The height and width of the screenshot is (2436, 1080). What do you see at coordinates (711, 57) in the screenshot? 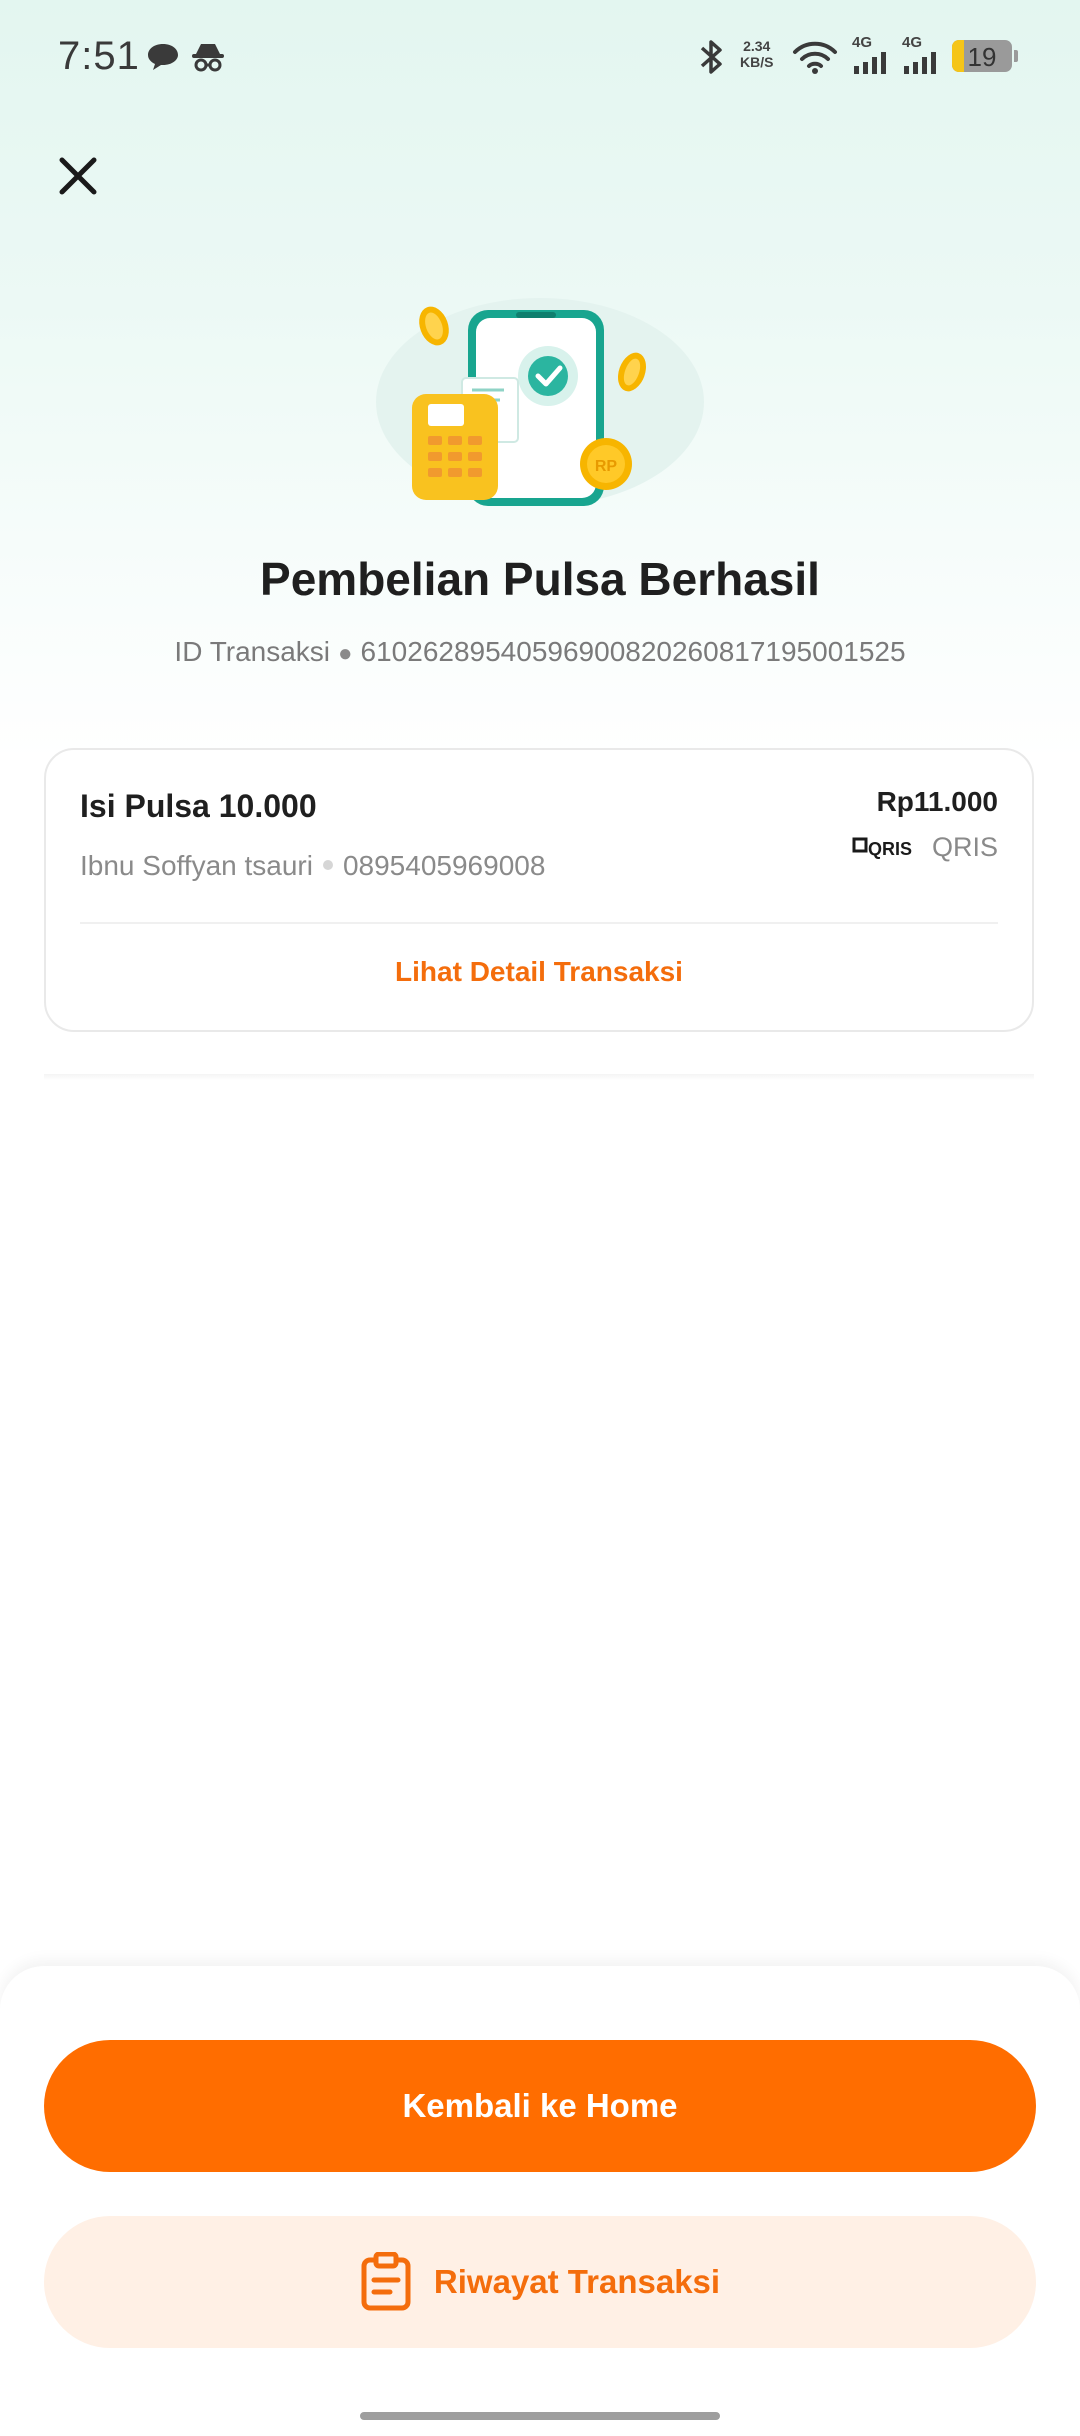
I see `bluetooth-icon` at bounding box center [711, 57].